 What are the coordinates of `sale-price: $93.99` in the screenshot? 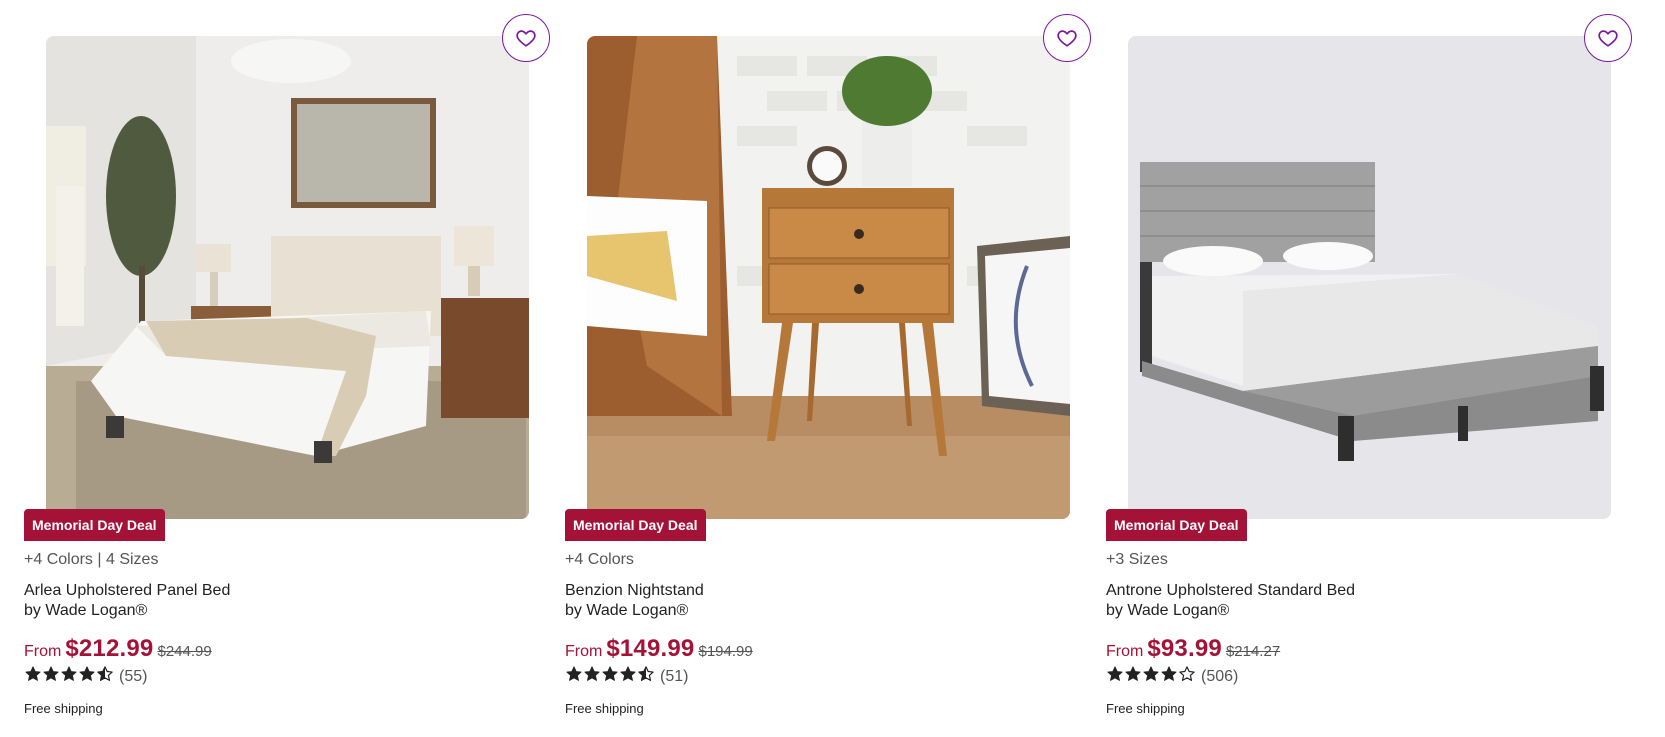 It's located at (1184, 648).